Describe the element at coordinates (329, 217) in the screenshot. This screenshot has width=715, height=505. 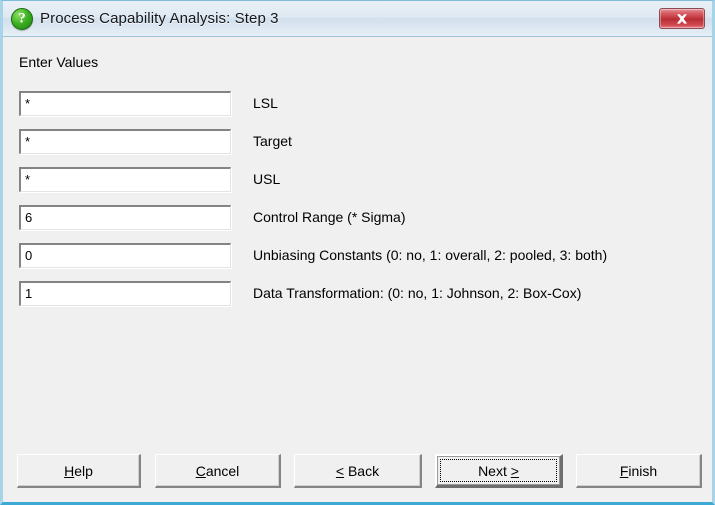
I see `control-range-label: Control Range (* Sigma)` at that location.